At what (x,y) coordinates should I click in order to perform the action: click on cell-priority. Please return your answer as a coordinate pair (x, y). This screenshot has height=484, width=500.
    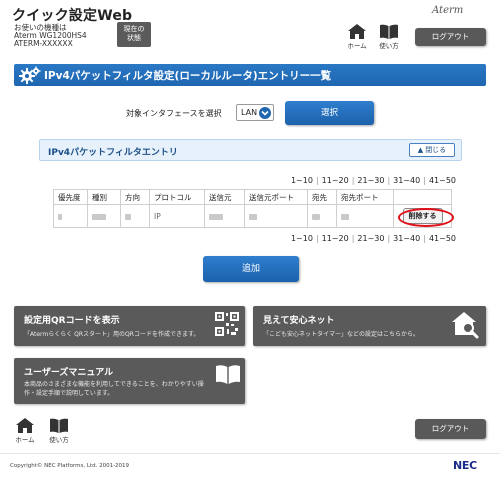
    Looking at the image, I should click on (70, 216).